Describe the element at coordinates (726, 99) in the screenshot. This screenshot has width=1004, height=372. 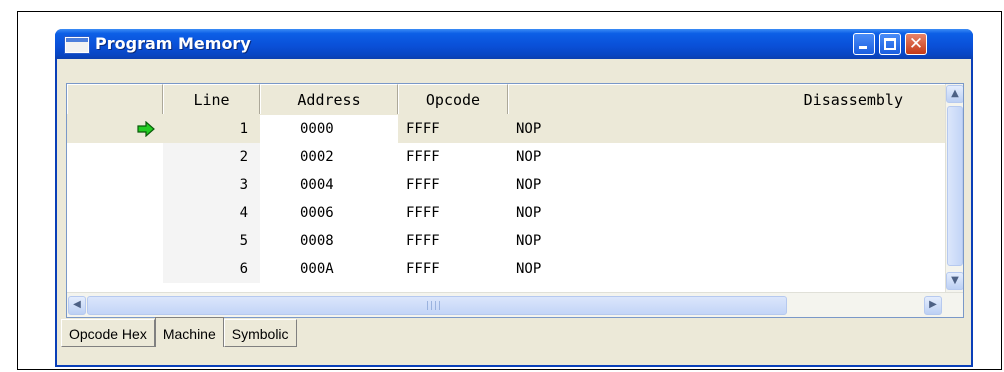
I see `column-header-disassembly: Disassembly` at that location.